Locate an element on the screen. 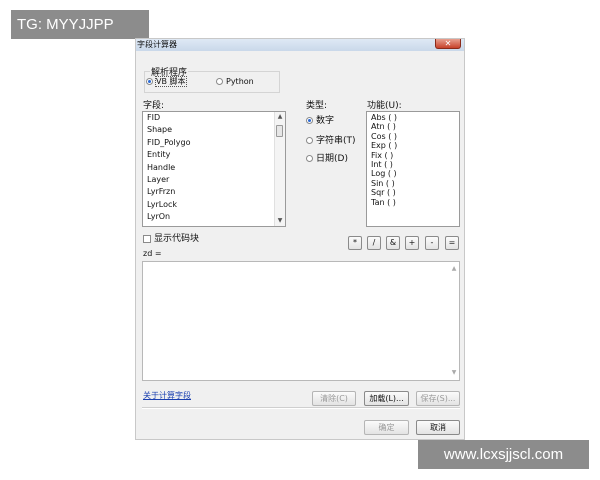  expression-label: zd = is located at coordinates (152, 253).